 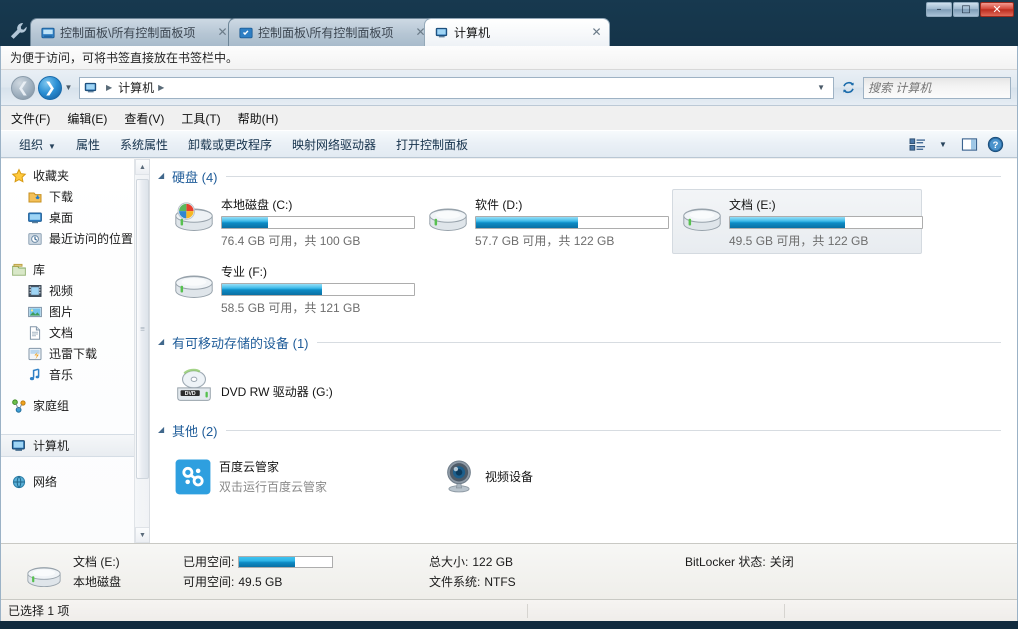 I want to click on details-bitlocker-label: BitLocker 状态:, so click(x=725, y=562).